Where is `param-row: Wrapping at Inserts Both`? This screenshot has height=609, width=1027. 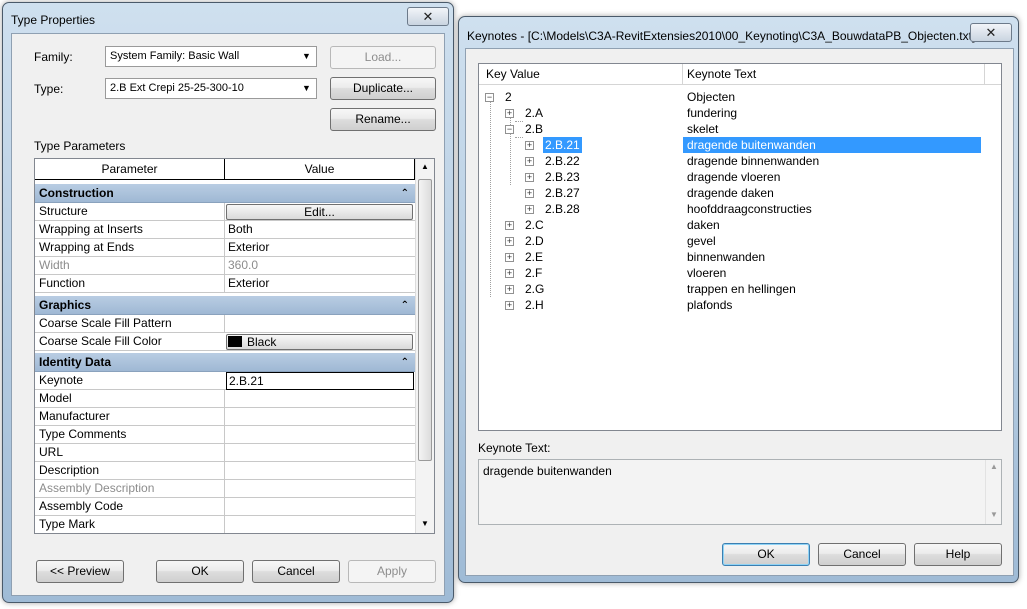 param-row: Wrapping at Inserts Both is located at coordinates (225, 230).